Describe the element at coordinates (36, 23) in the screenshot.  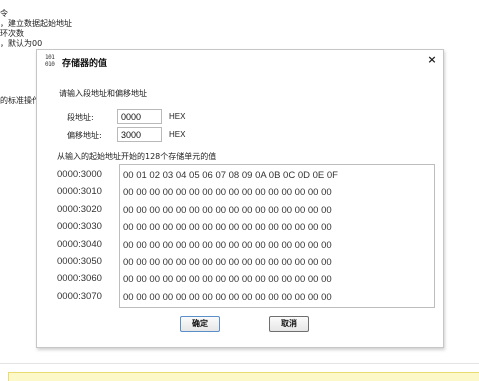
I see `background-text-2: ，建立数据起始地址` at that location.